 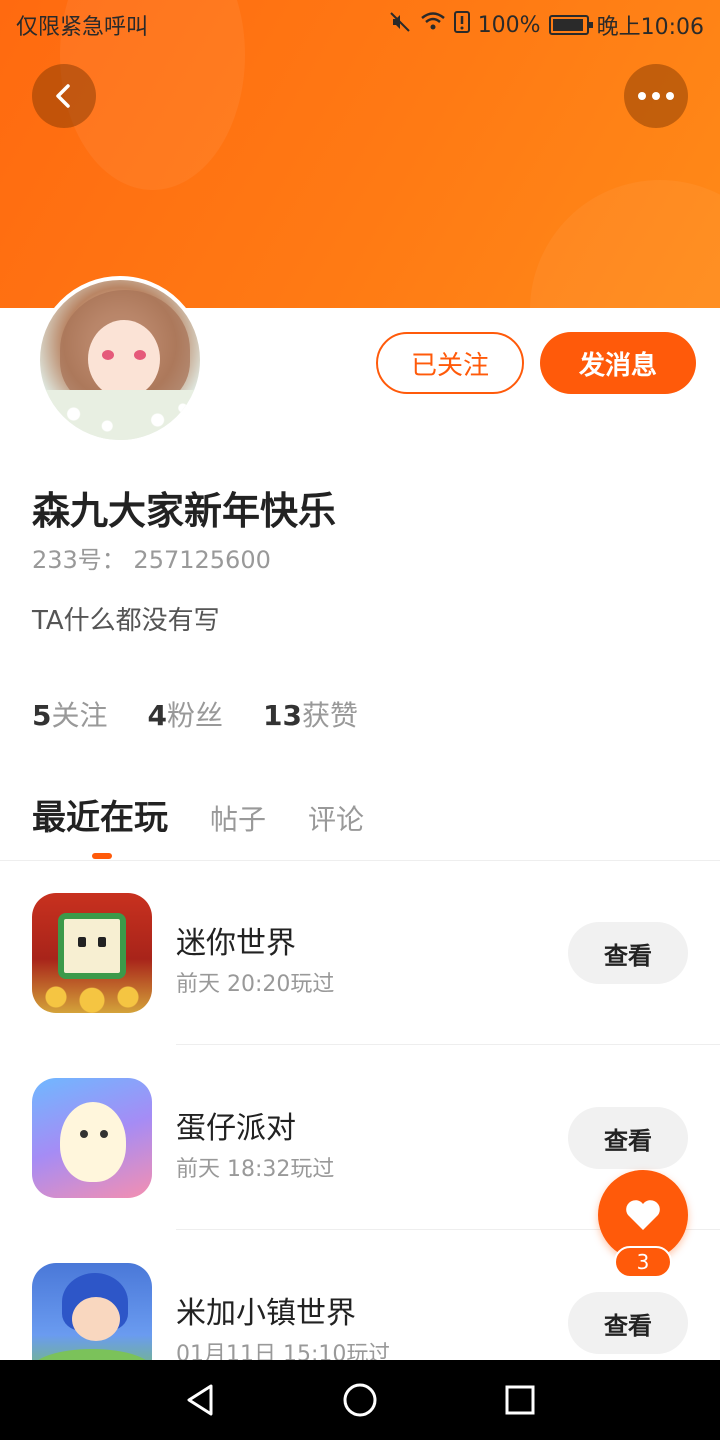 I want to click on game-last-played: 前天 18:32玩过, so click(x=255, y=1169).